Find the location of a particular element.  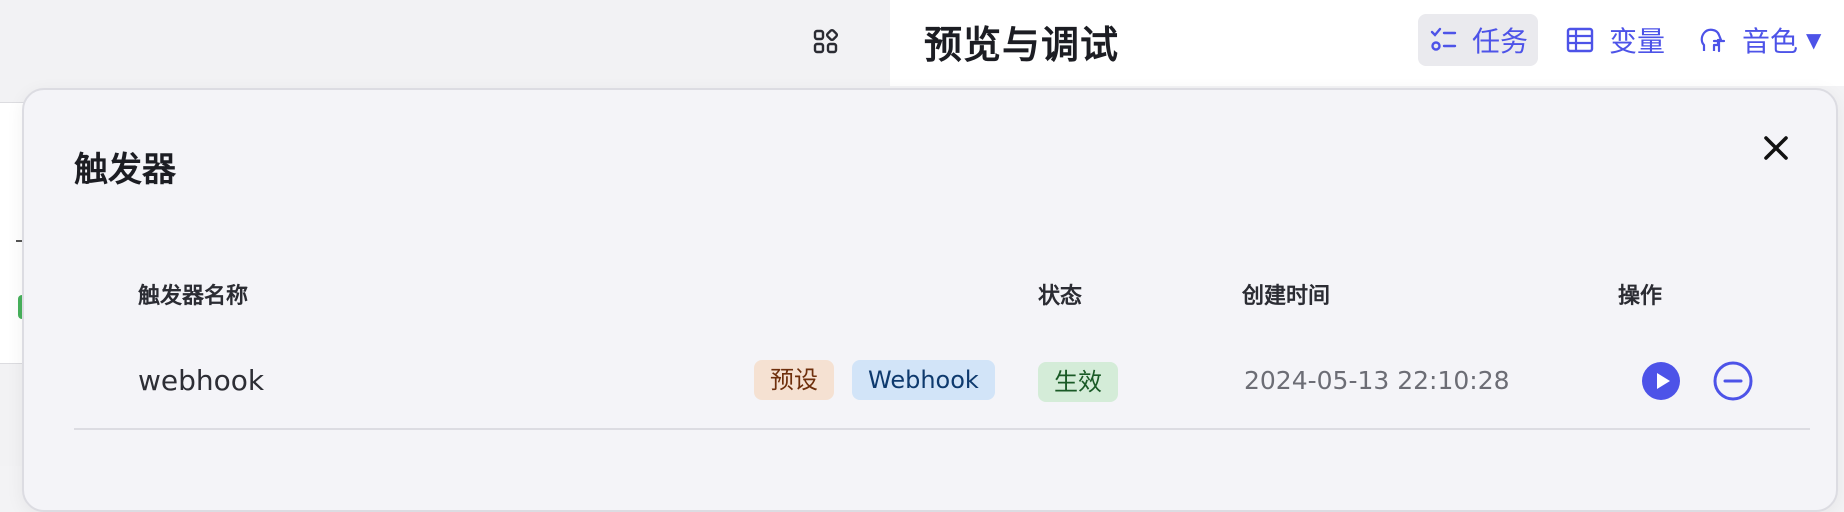

preset-tag: 预设 is located at coordinates (794, 380).